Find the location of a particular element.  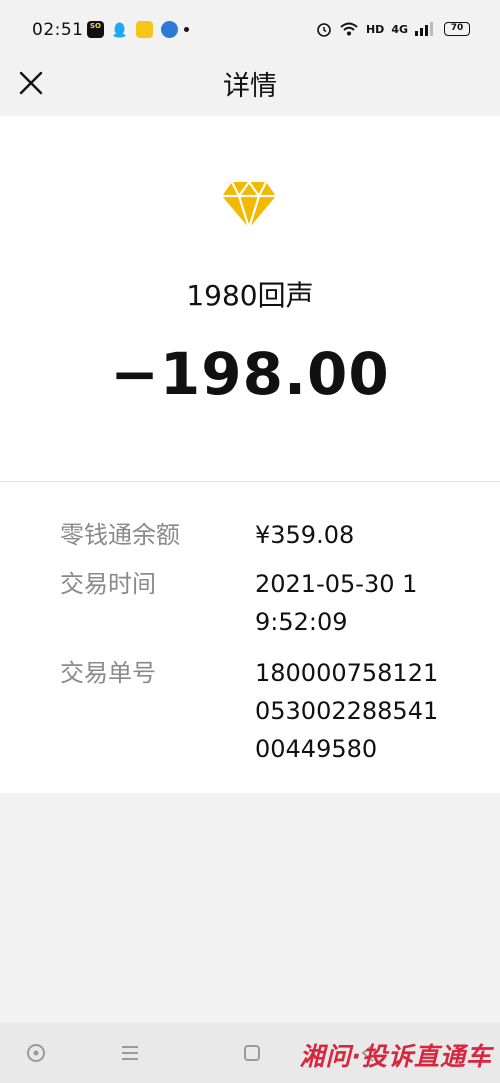

hd-label: HD is located at coordinates (375, 29).